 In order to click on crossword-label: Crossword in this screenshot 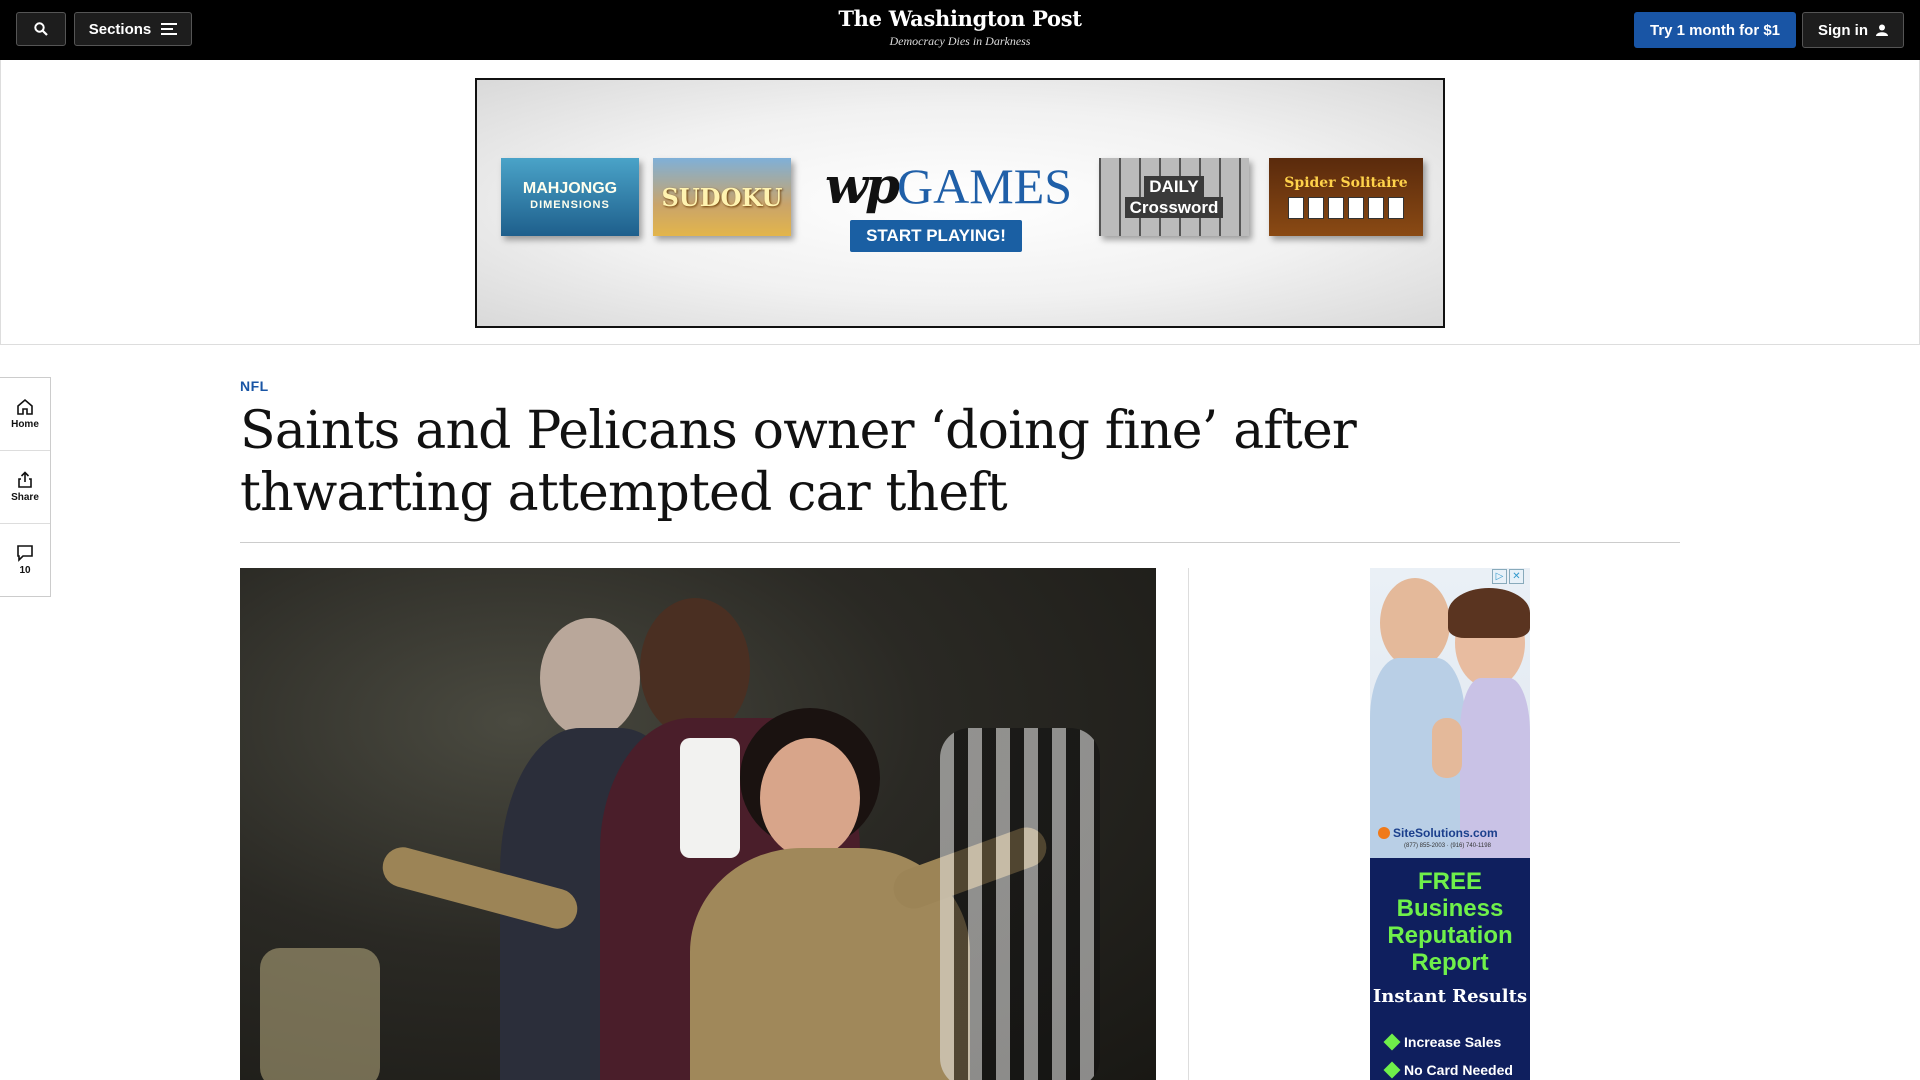, I will do `click(1174, 207)`.